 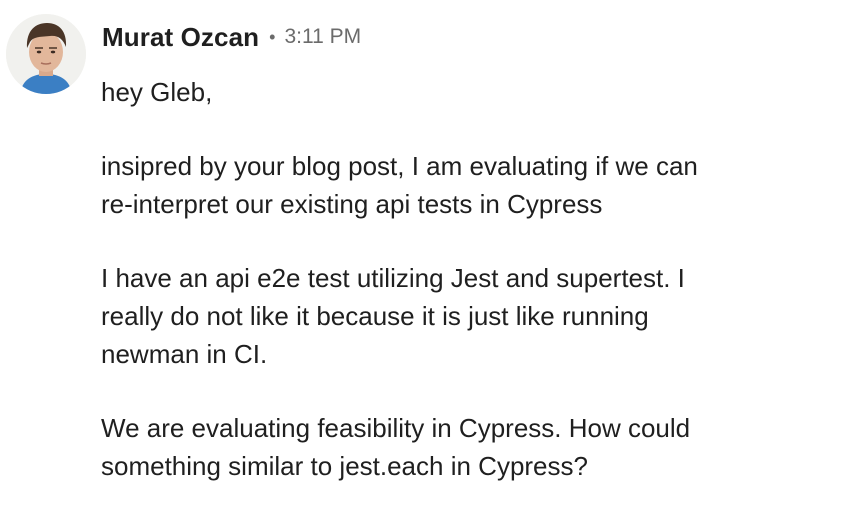 What do you see at coordinates (184, 354) in the screenshot?
I see `message-line: newman in CI.` at bounding box center [184, 354].